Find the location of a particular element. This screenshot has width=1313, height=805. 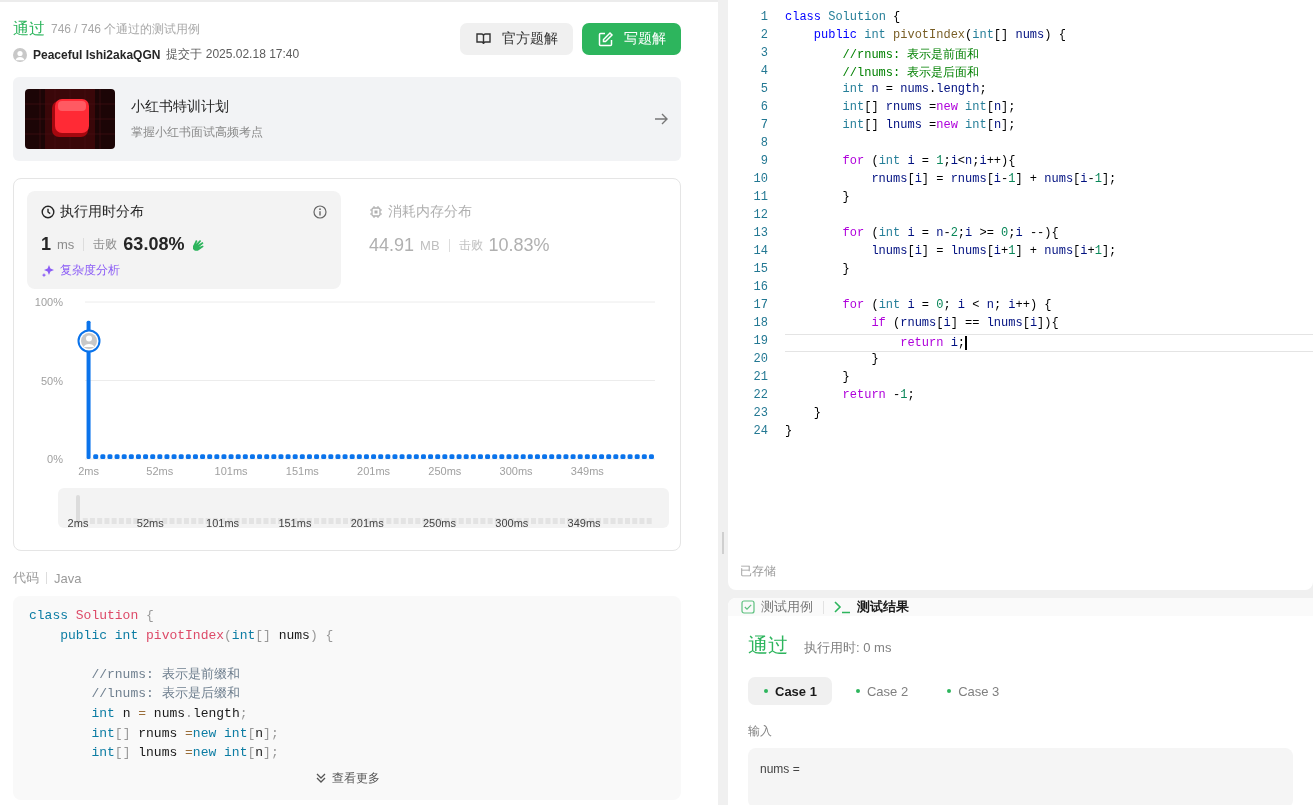

tab: 测试用例 is located at coordinates (777, 607).